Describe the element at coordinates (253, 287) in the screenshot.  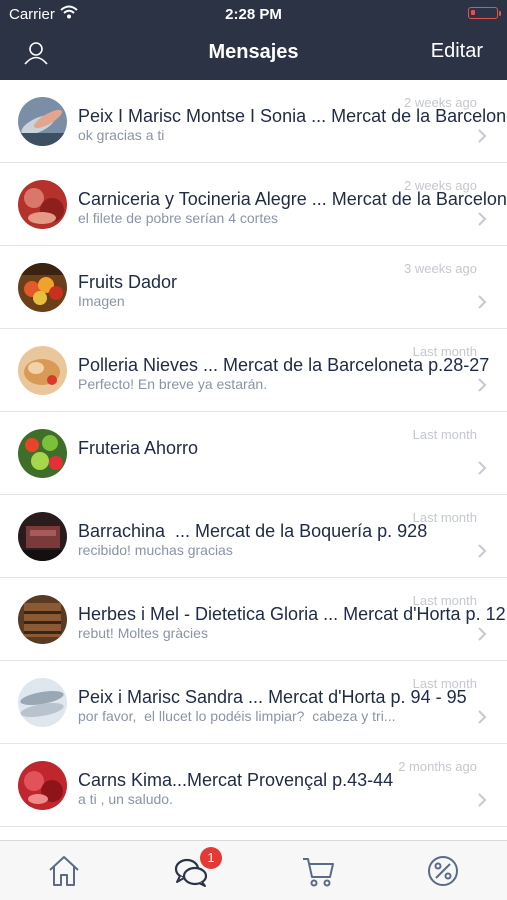
I see `message-row: Fruits Dador Imagen 3 weeks ago` at that location.